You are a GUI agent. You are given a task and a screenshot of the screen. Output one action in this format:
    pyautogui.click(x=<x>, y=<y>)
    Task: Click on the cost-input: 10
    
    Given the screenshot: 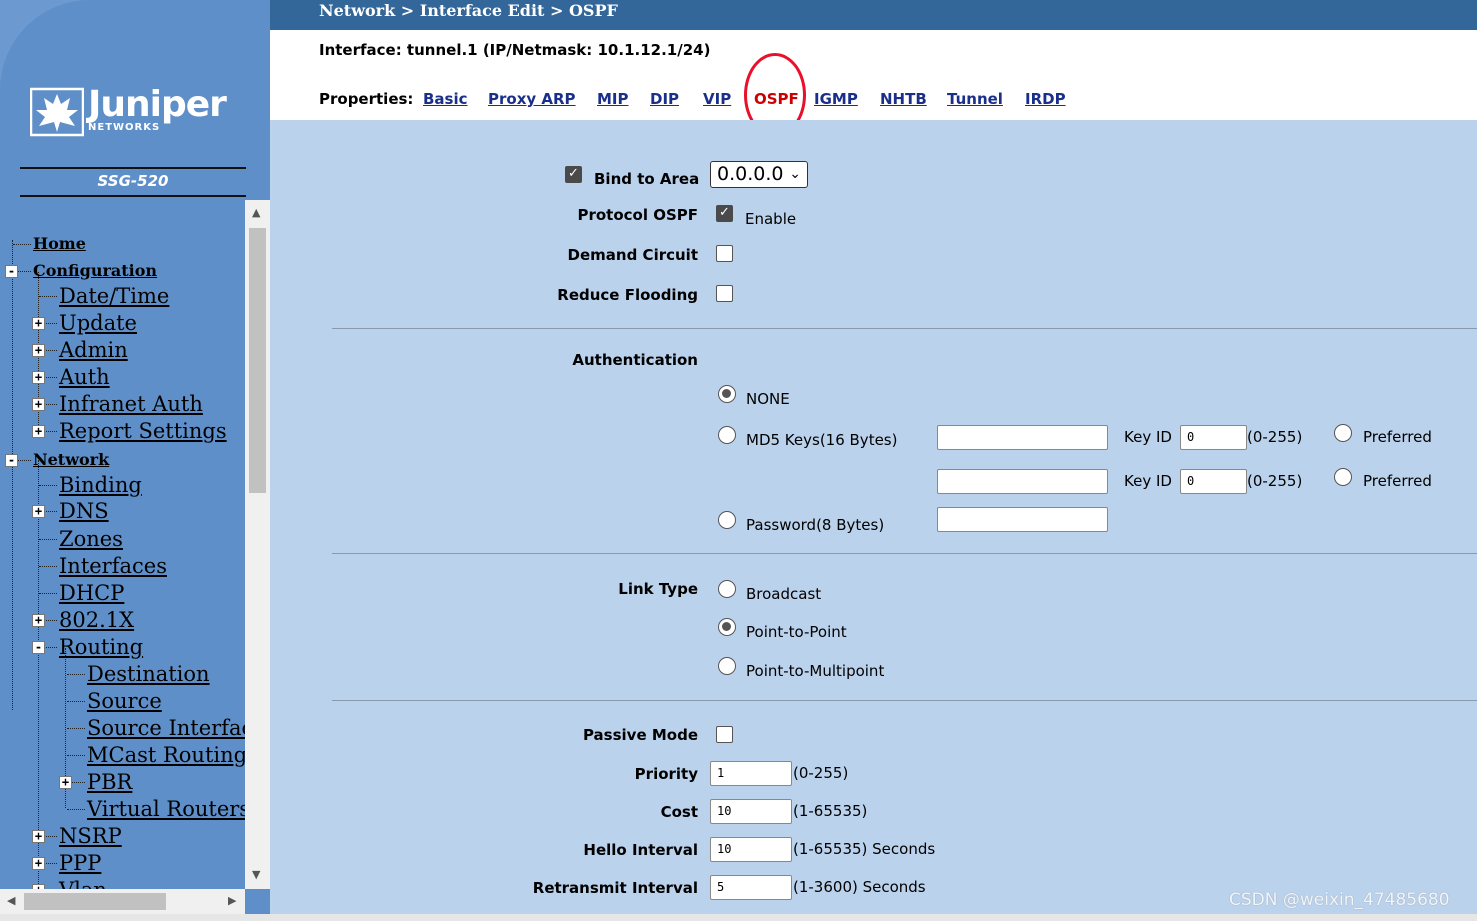 What is the action you would take?
    pyautogui.click(x=751, y=811)
    